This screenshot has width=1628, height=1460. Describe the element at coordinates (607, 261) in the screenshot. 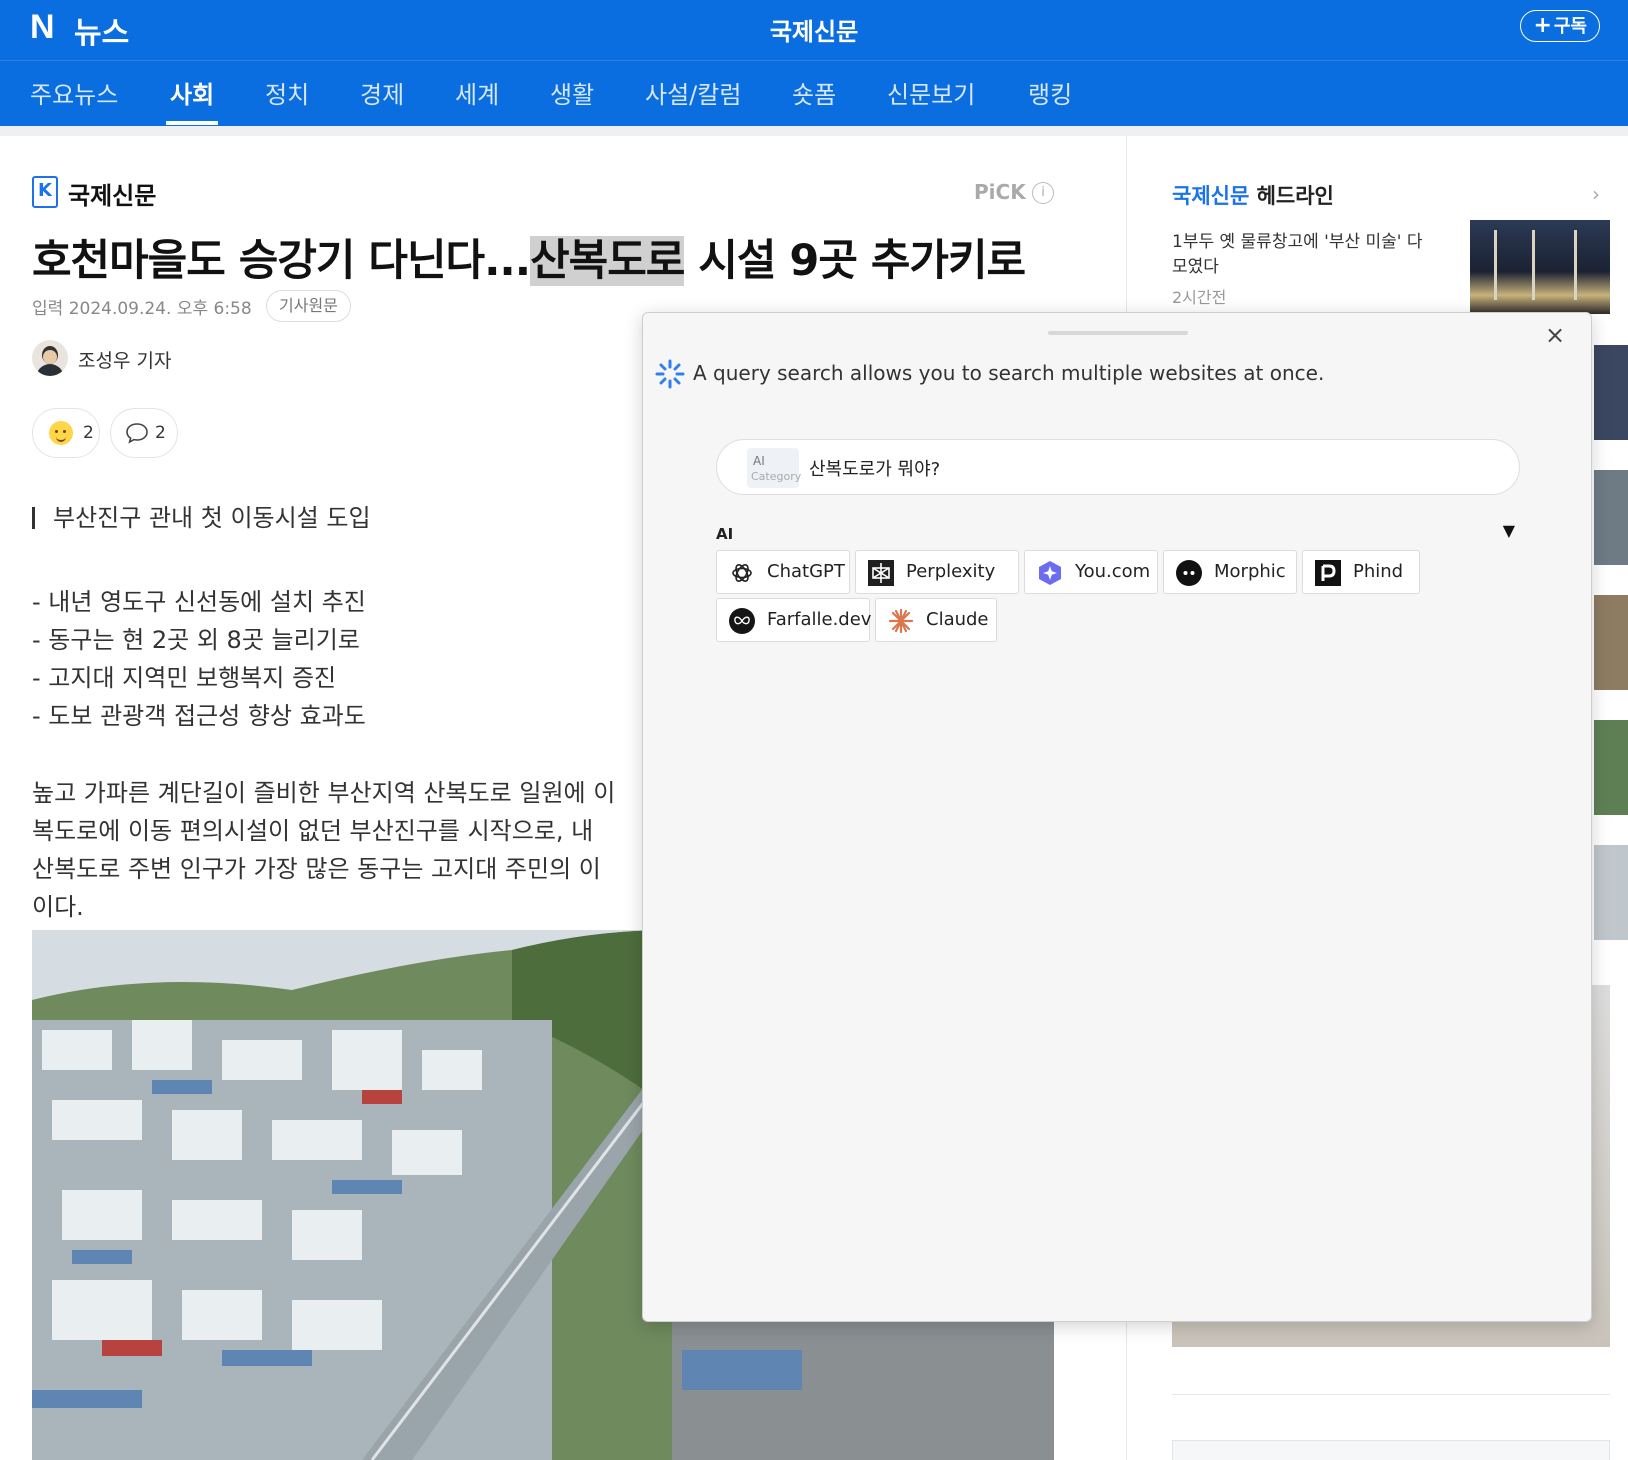

I see `headline-highlight: 산복도로` at that location.